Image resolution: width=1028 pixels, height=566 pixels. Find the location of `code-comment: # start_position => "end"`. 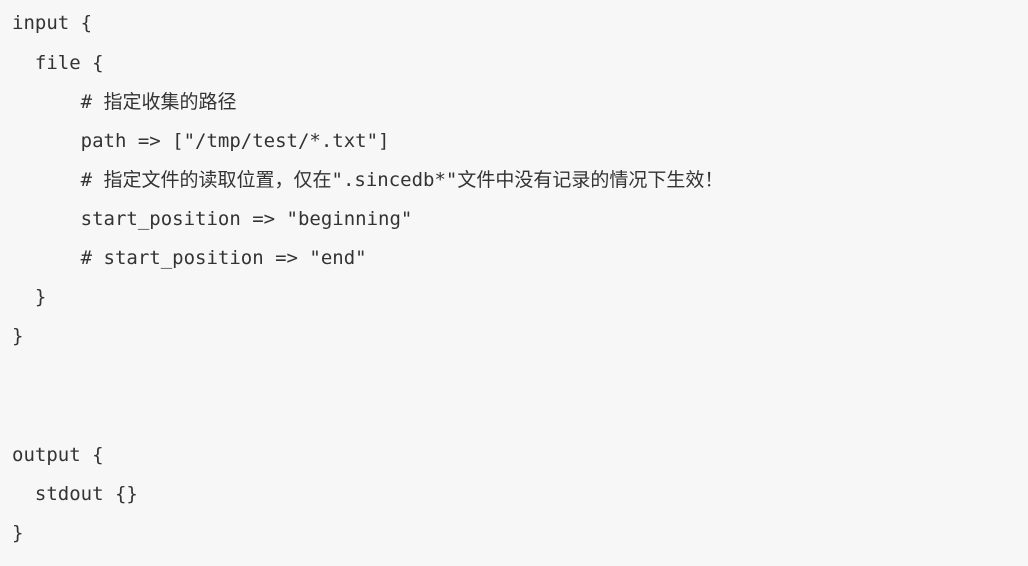

code-comment: # start_position => "end" is located at coordinates (189, 258).